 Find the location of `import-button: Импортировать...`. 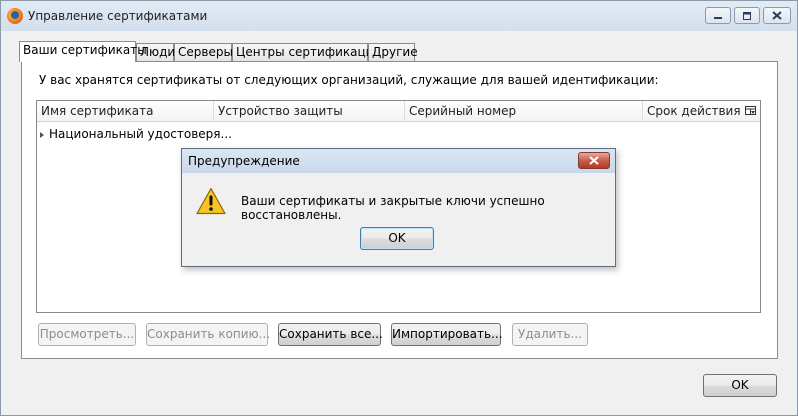

import-button: Импортировать... is located at coordinates (447, 334).